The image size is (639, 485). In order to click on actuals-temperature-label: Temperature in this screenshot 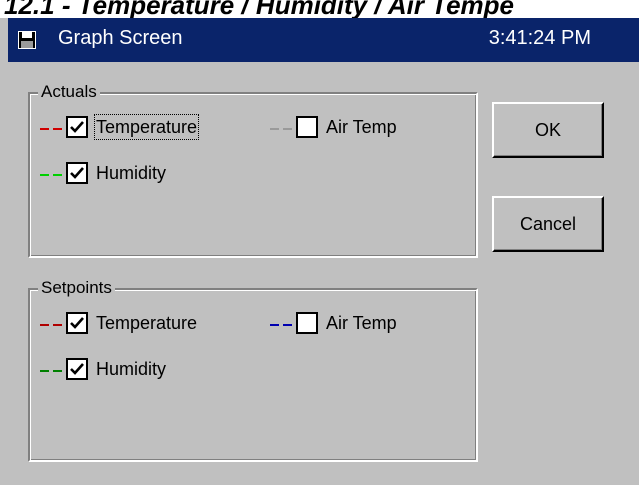, I will do `click(146, 127)`.